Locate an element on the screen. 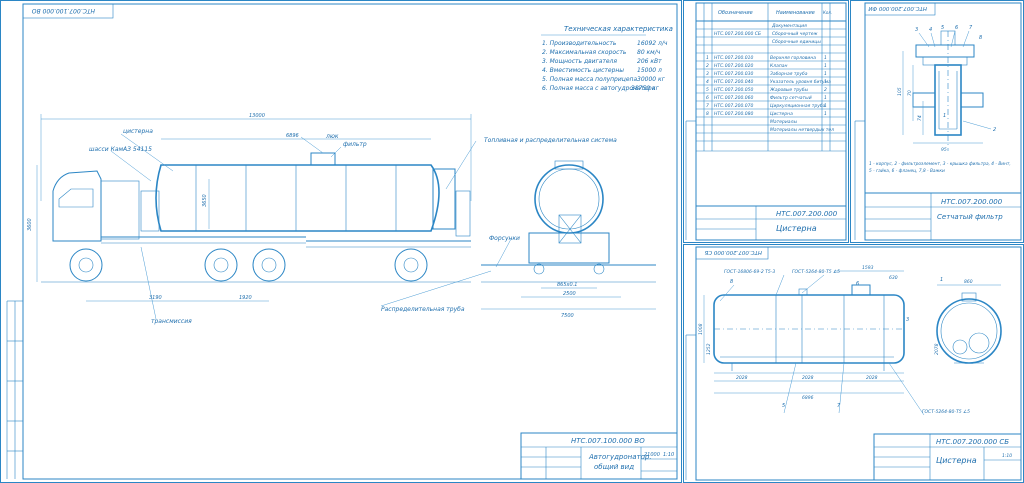 The image size is (1024, 483). spec-value: 30000 кг is located at coordinates (651, 79).